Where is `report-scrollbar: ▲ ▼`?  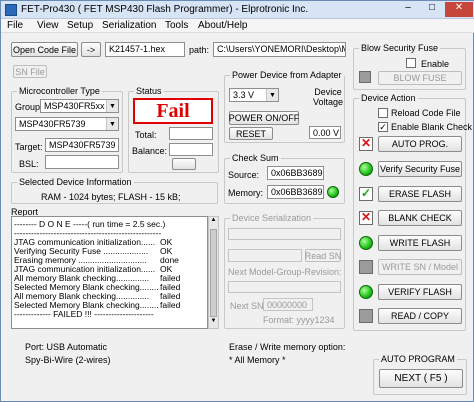
report-scrollbar: ▲ ▼ is located at coordinates (213, 272).